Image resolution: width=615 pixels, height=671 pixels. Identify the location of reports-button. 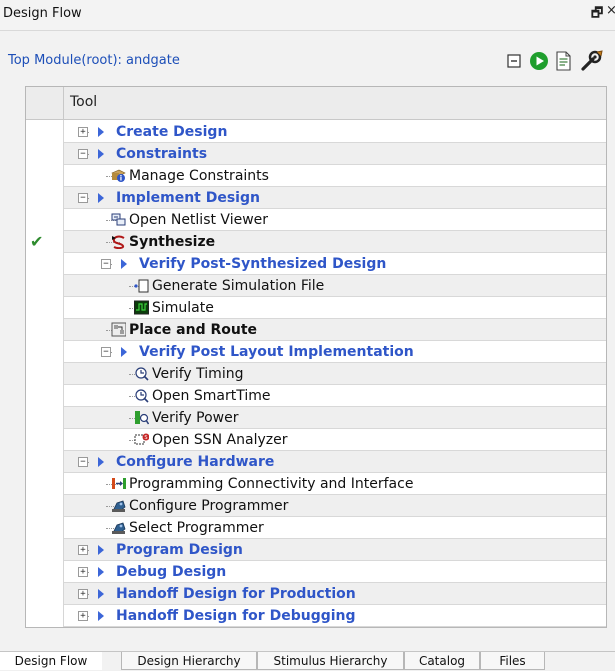
(564, 61).